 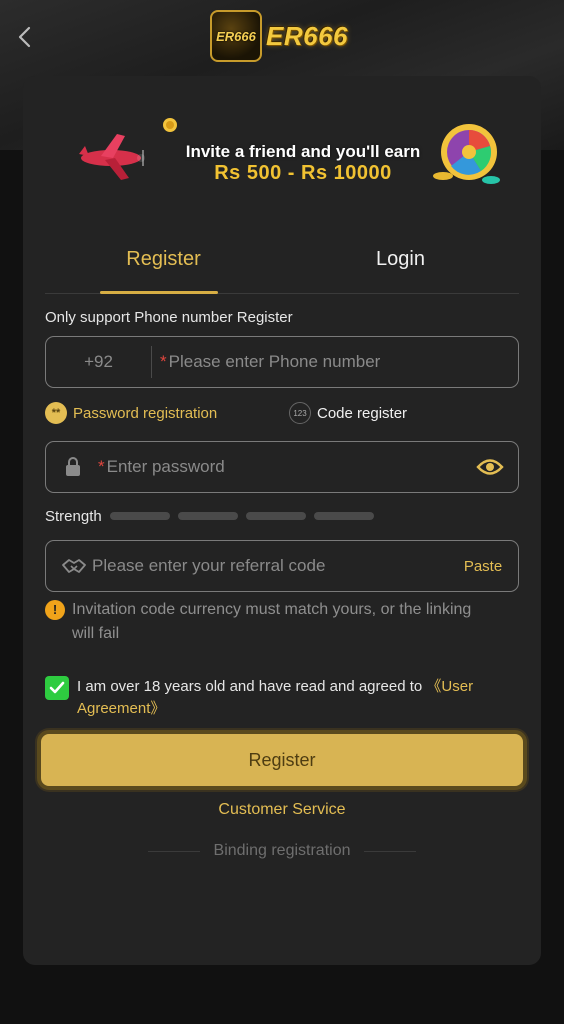 I want to click on paste-button: Paste, so click(x=483, y=566).